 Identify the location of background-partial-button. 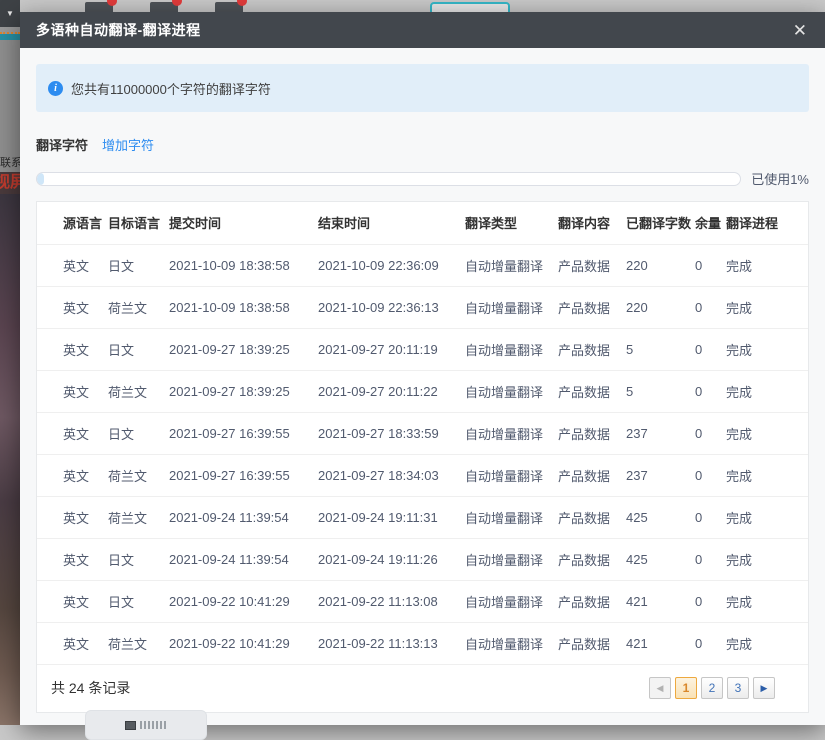
(146, 725).